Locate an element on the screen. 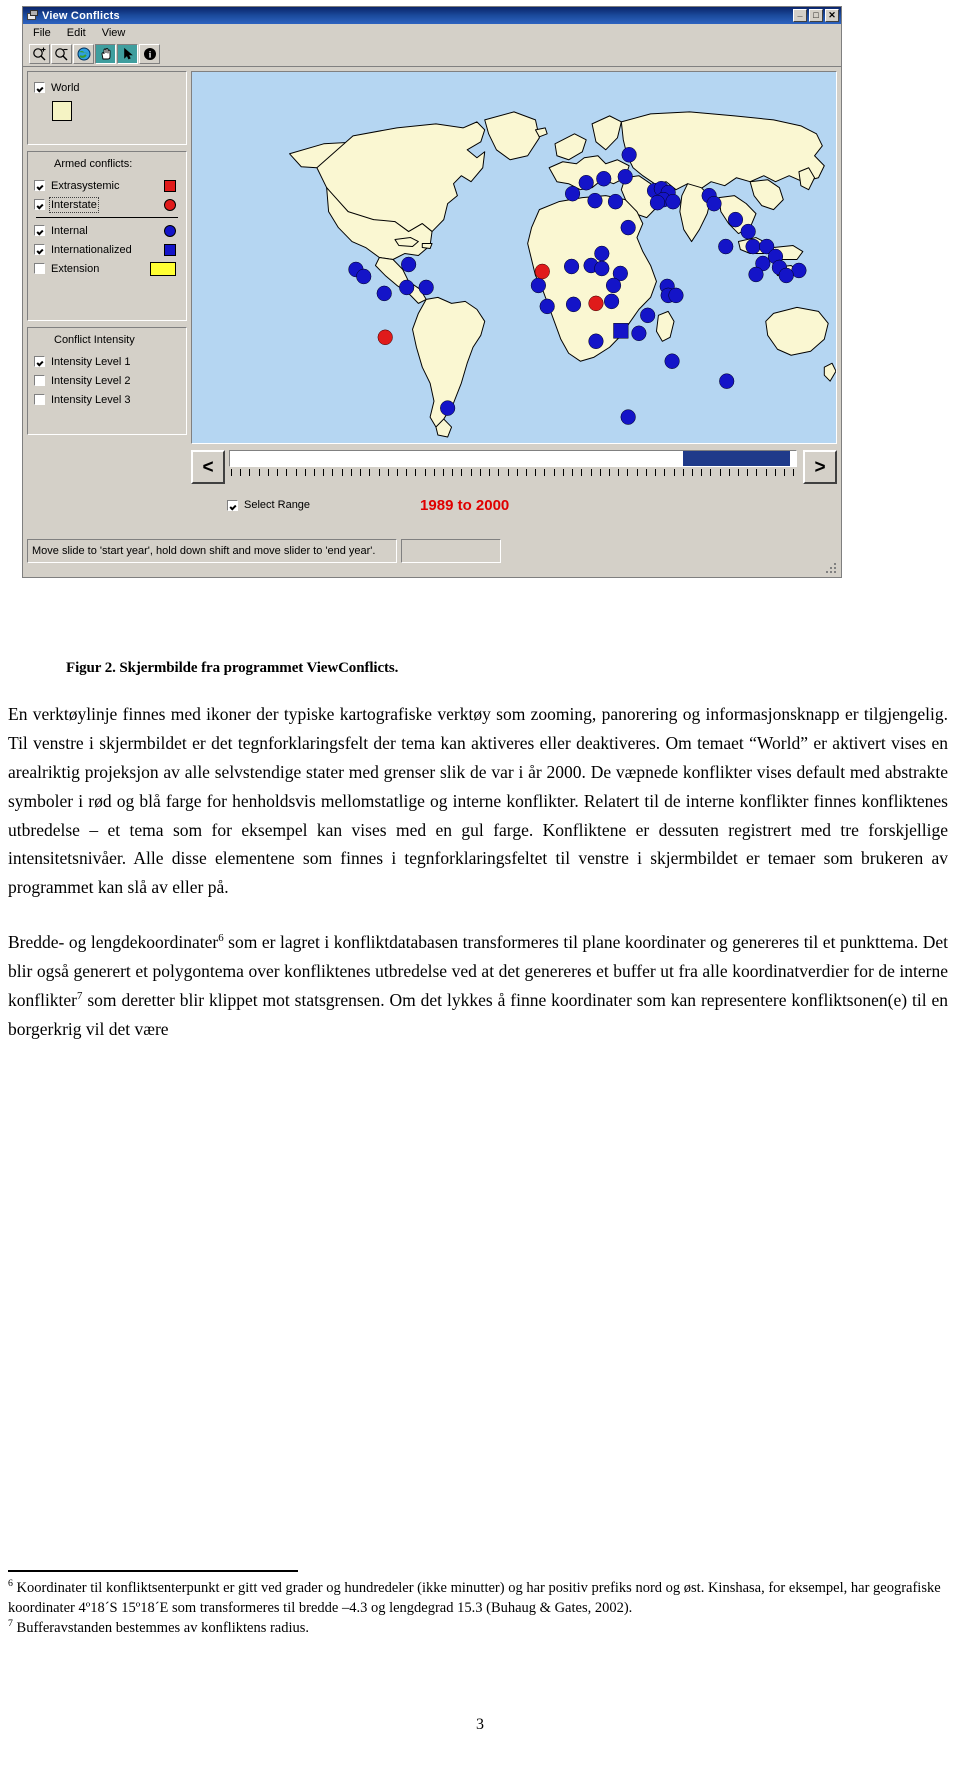 The image size is (960, 1766). legend-divider is located at coordinates (107, 217).